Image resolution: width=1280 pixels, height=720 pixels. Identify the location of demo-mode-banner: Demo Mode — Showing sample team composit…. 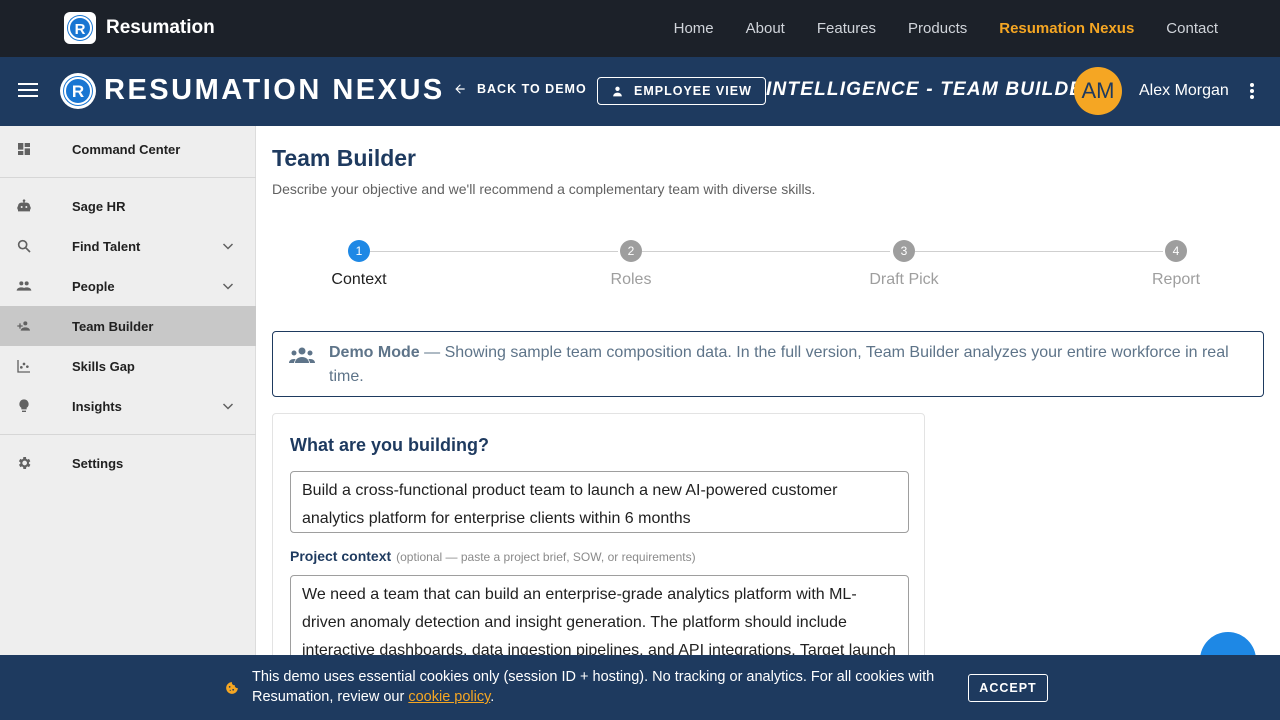
(768, 364).